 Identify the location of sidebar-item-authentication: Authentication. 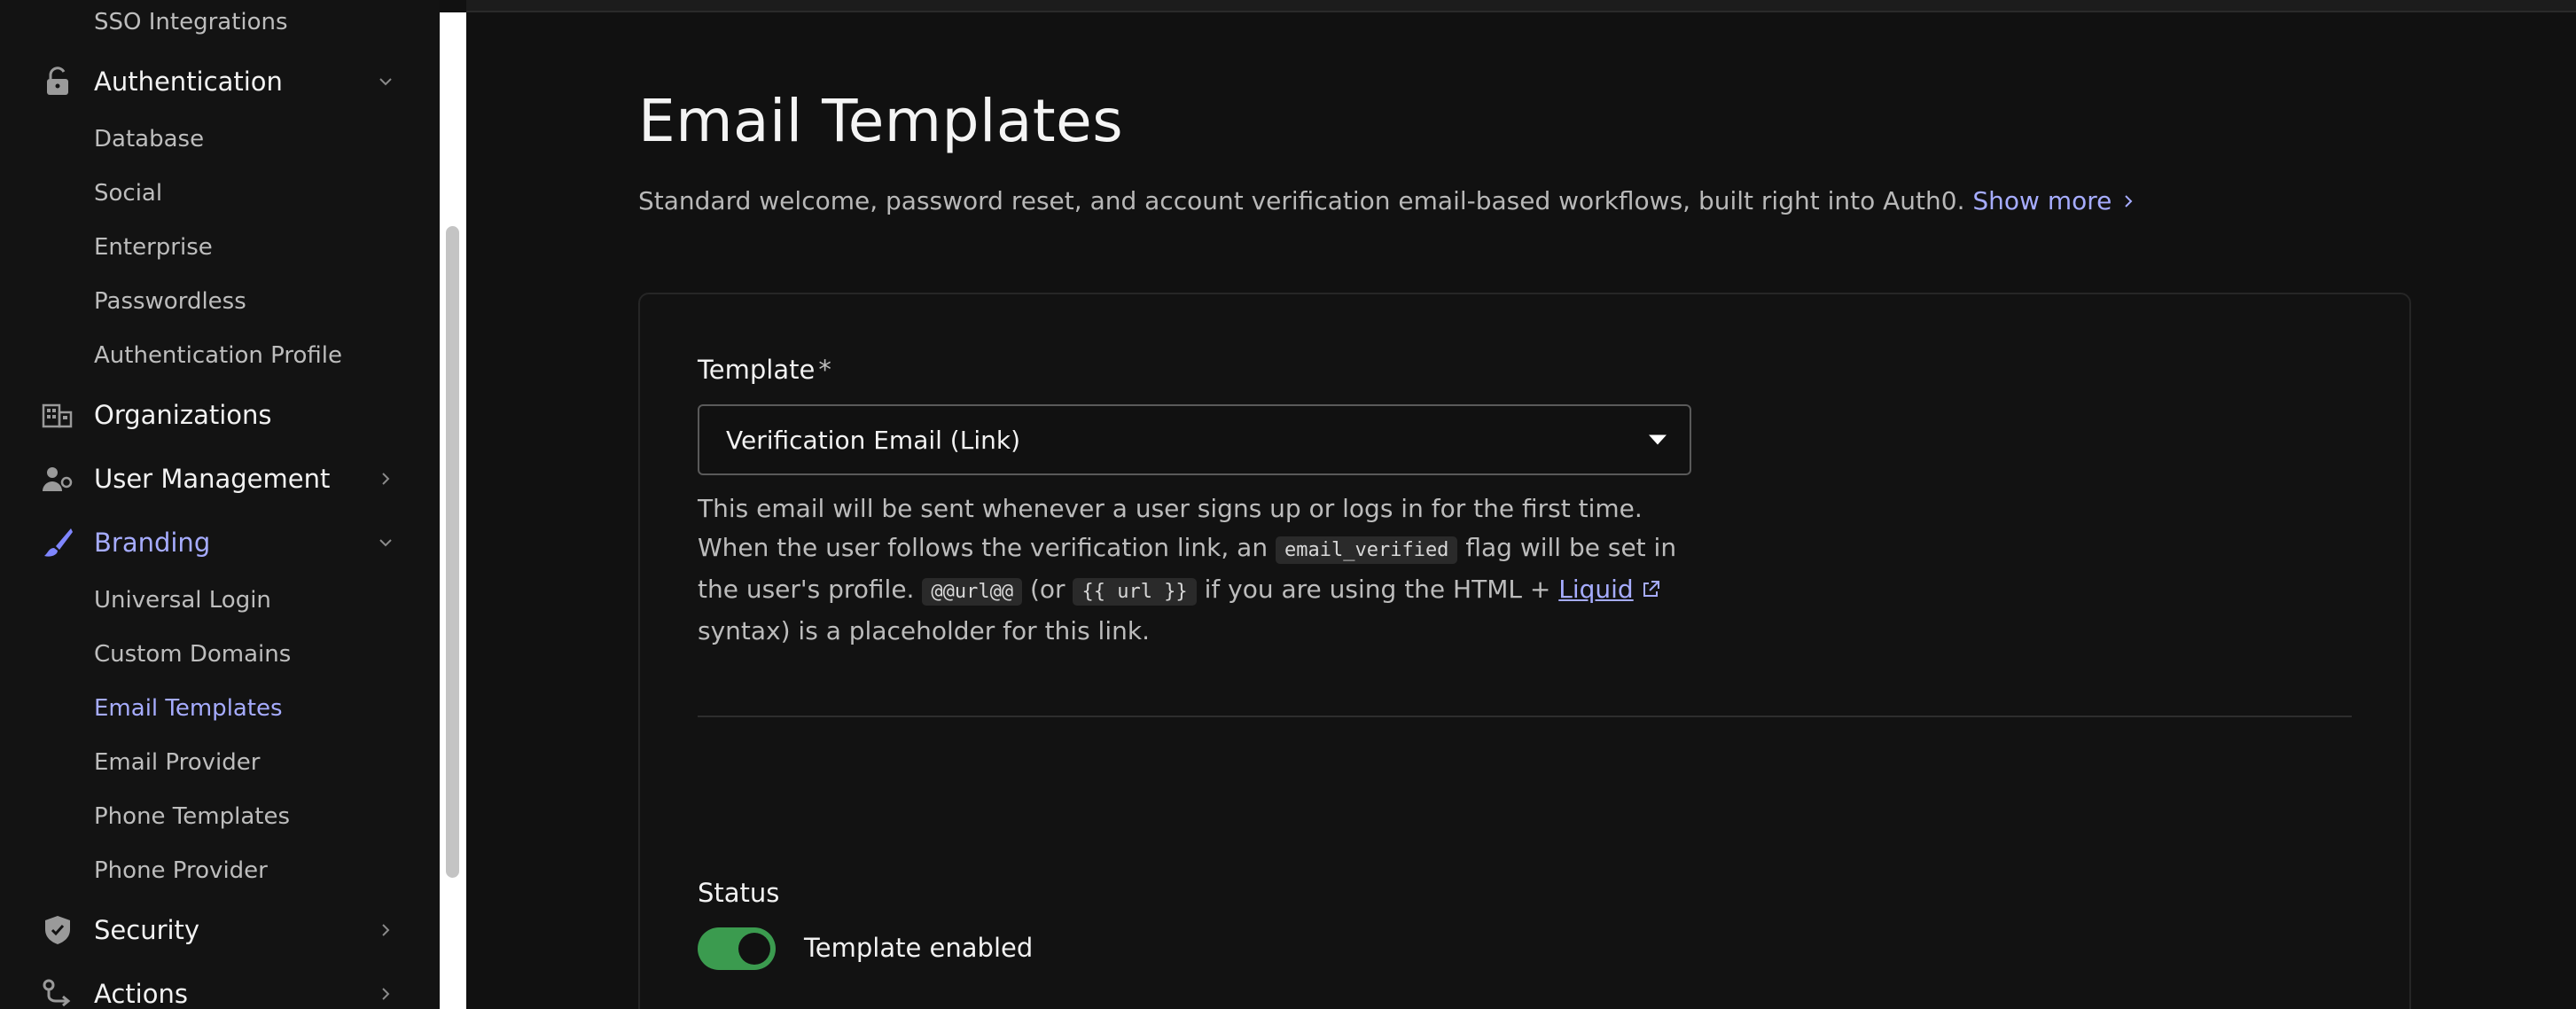
(204, 81).